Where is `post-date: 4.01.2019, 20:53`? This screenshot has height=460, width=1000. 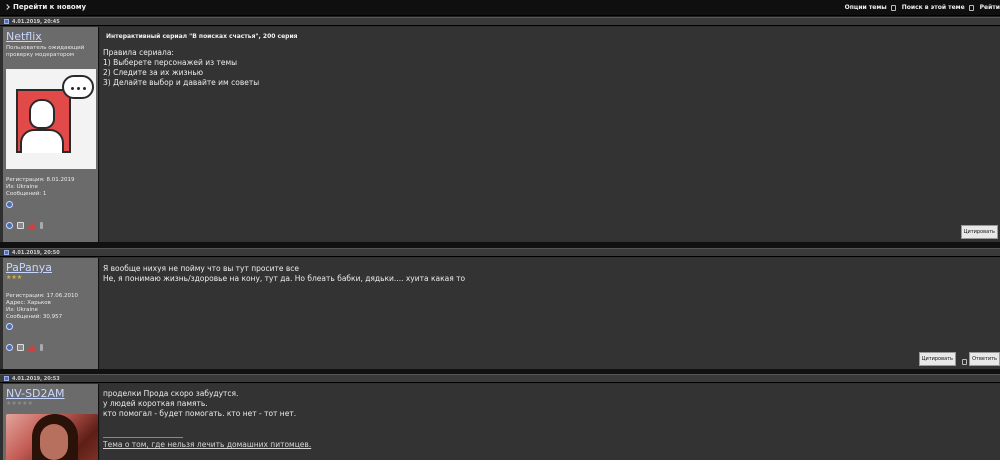 post-date: 4.01.2019, 20:53 is located at coordinates (36, 378).